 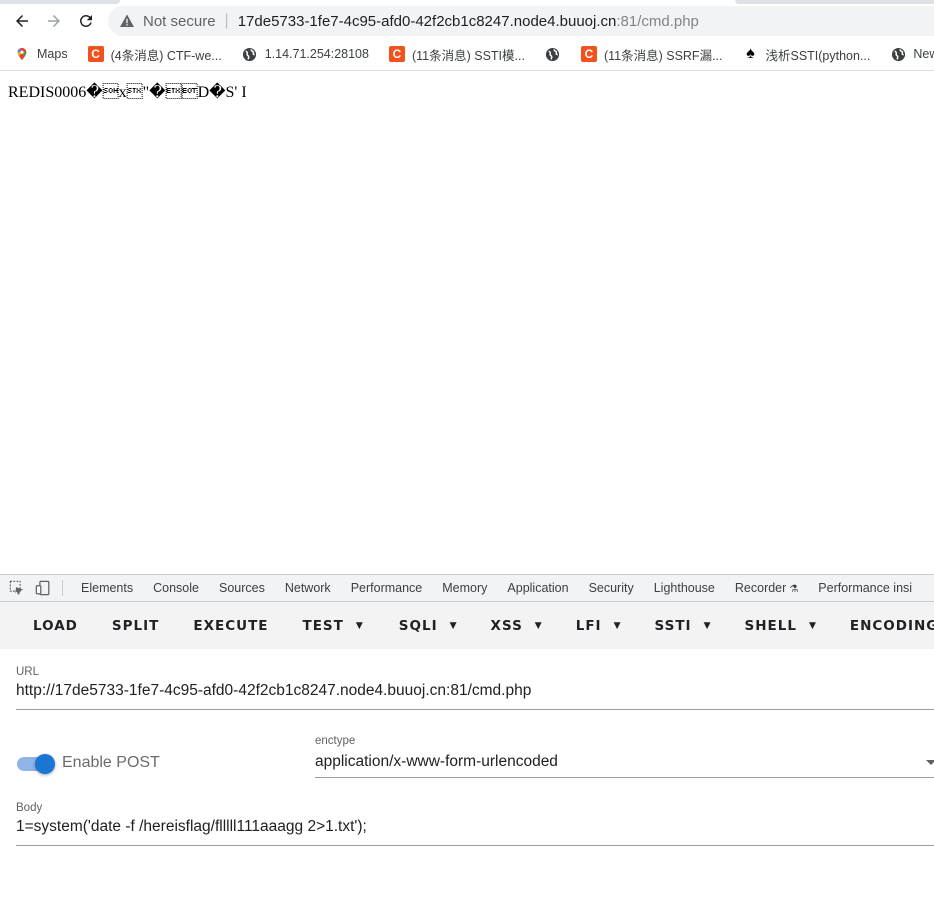 What do you see at coordinates (865, 588) in the screenshot?
I see `tab-performance-insights: Performance insi` at bounding box center [865, 588].